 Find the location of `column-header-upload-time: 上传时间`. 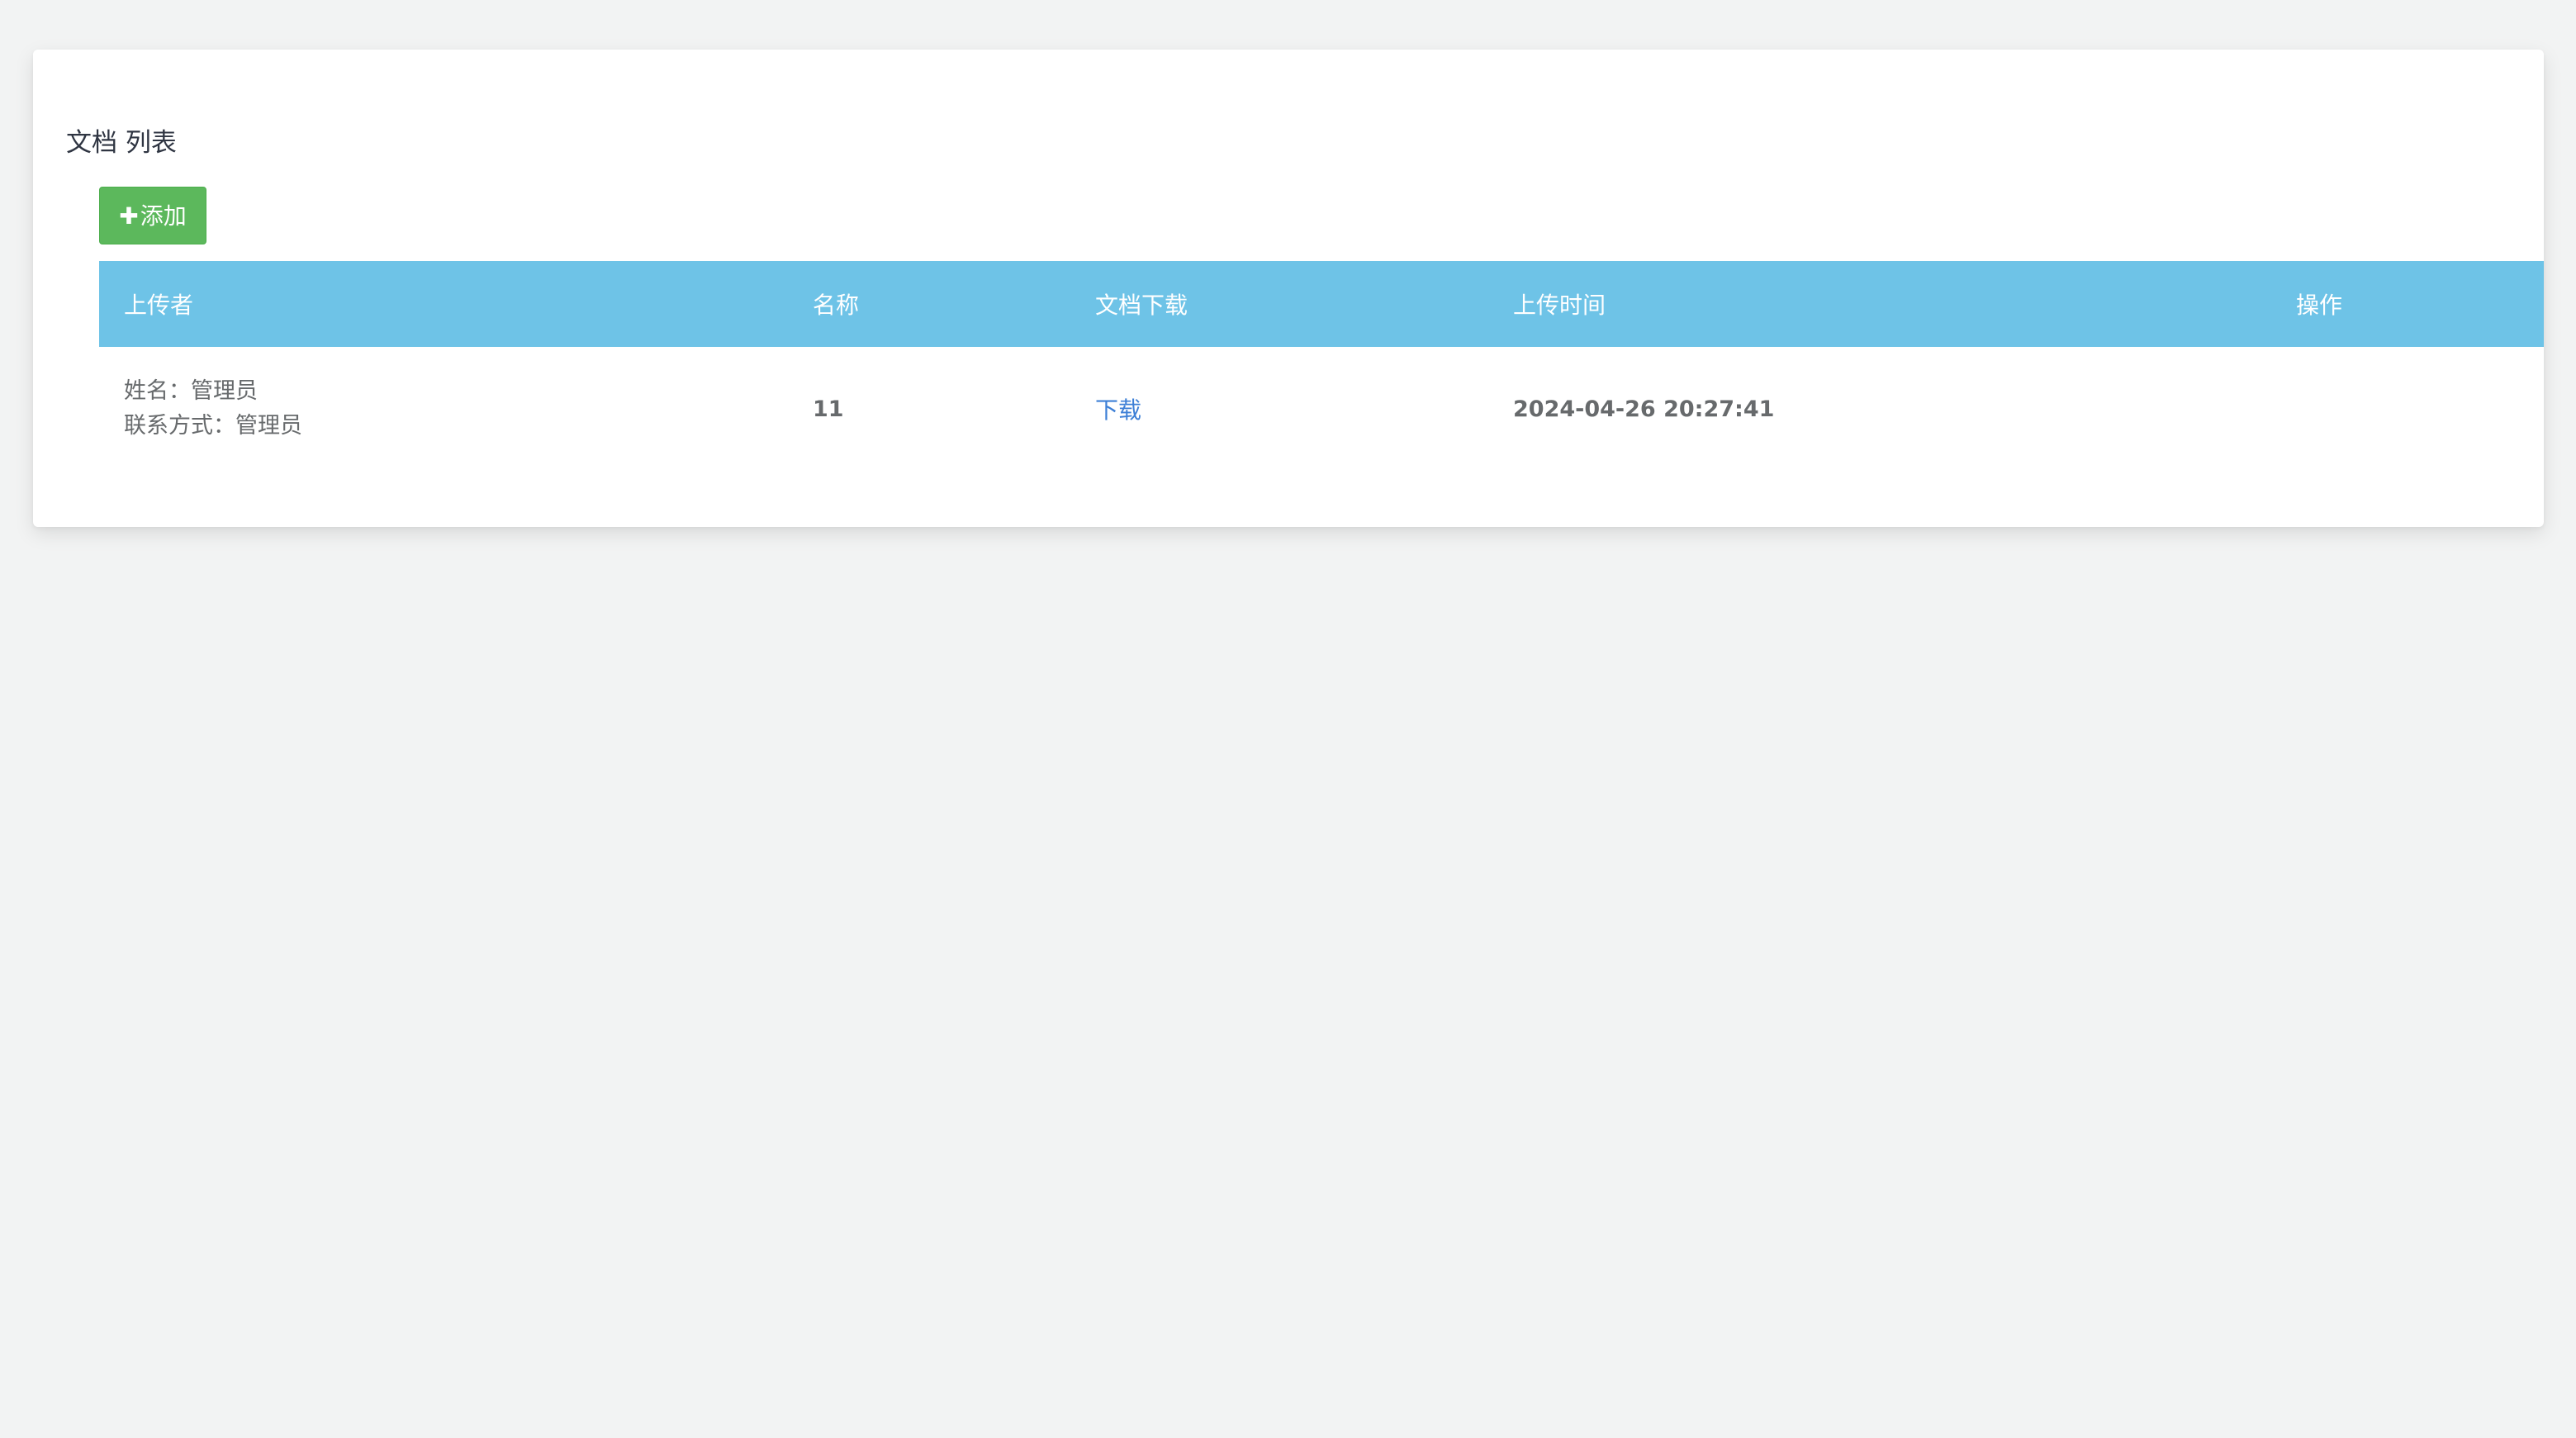

column-header-upload-time: 上传时间 is located at coordinates (1559, 305).